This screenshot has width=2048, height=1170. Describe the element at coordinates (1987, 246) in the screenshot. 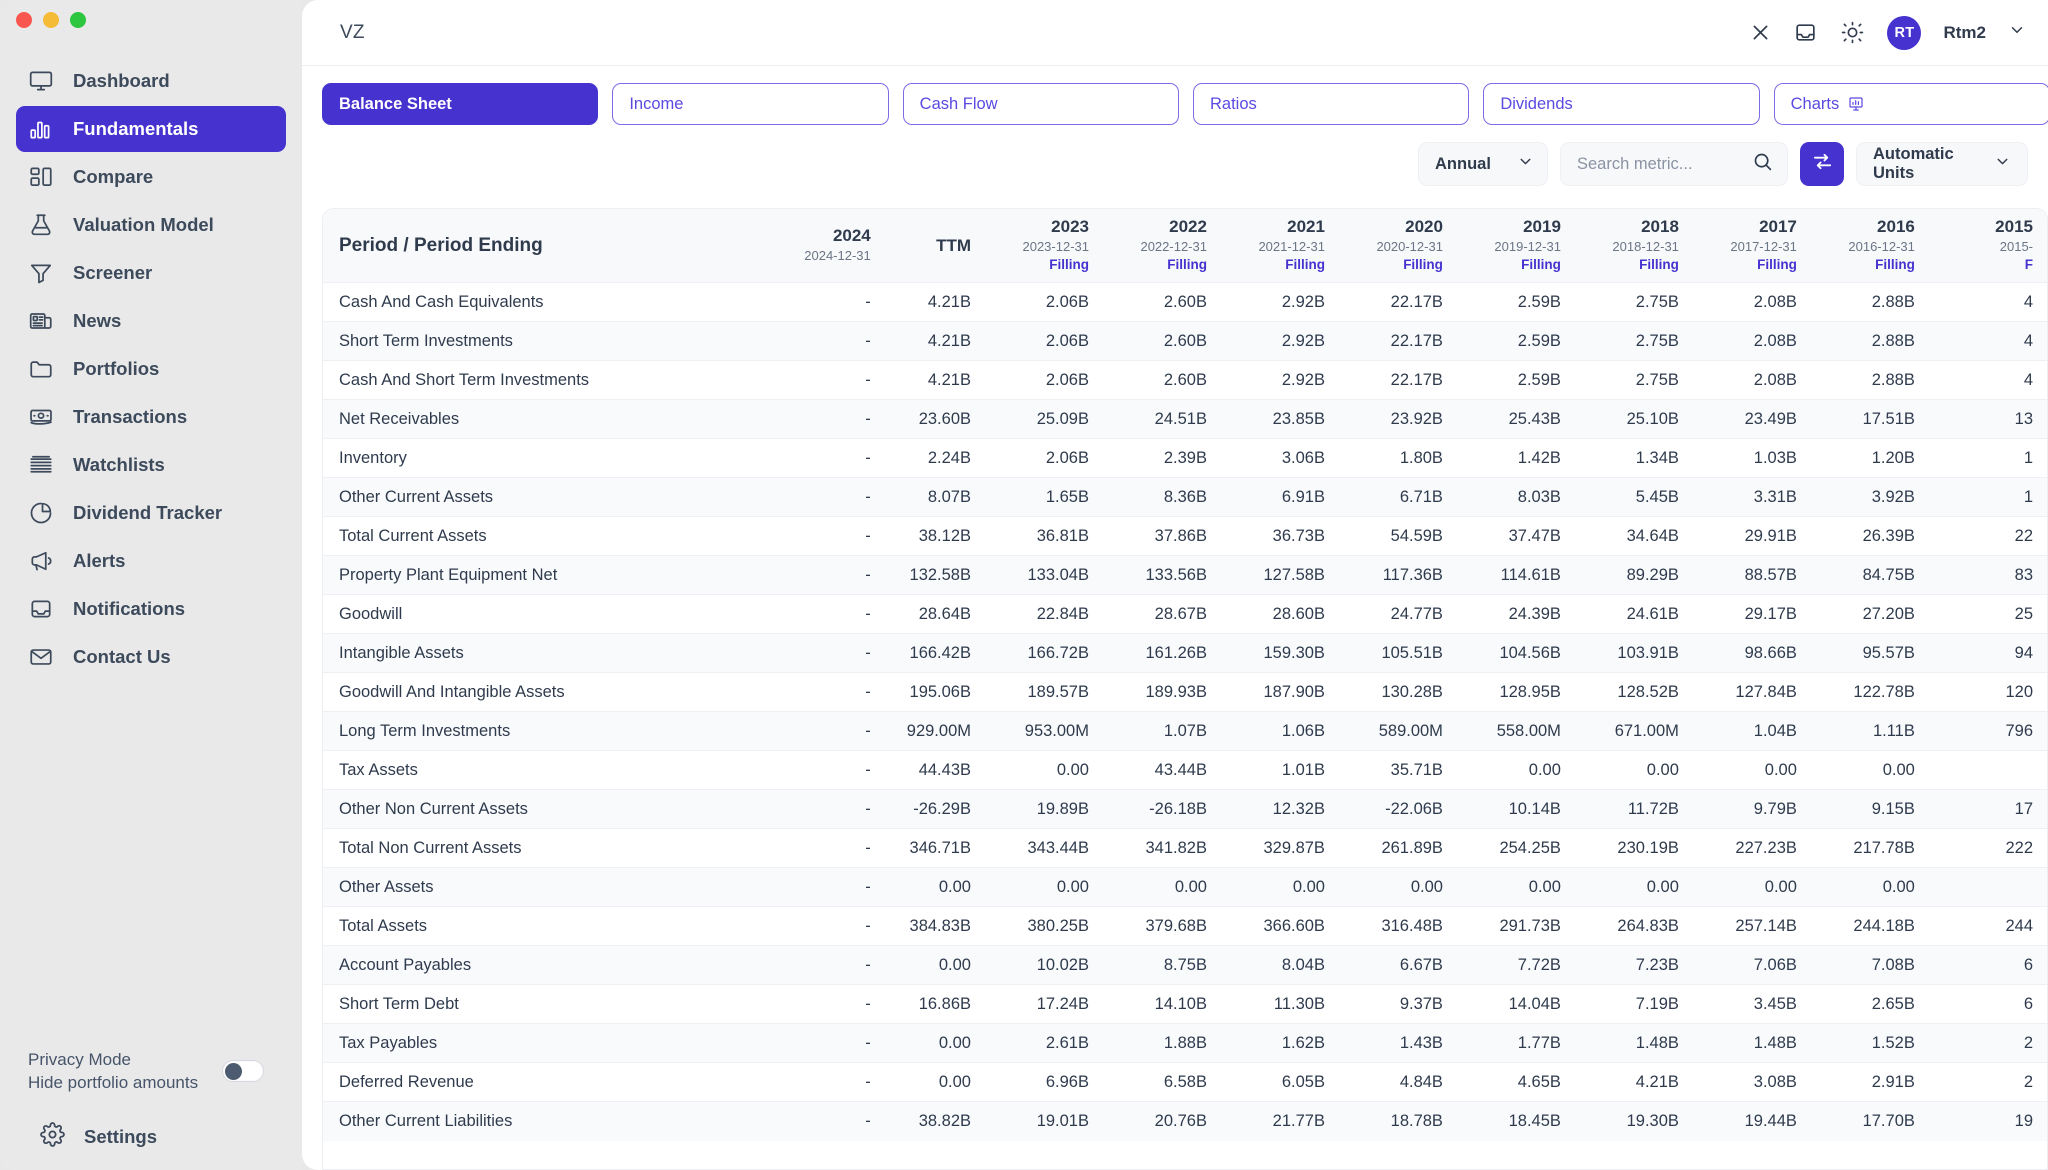

I see `table-header-year-2015: 2015 2015- F` at that location.